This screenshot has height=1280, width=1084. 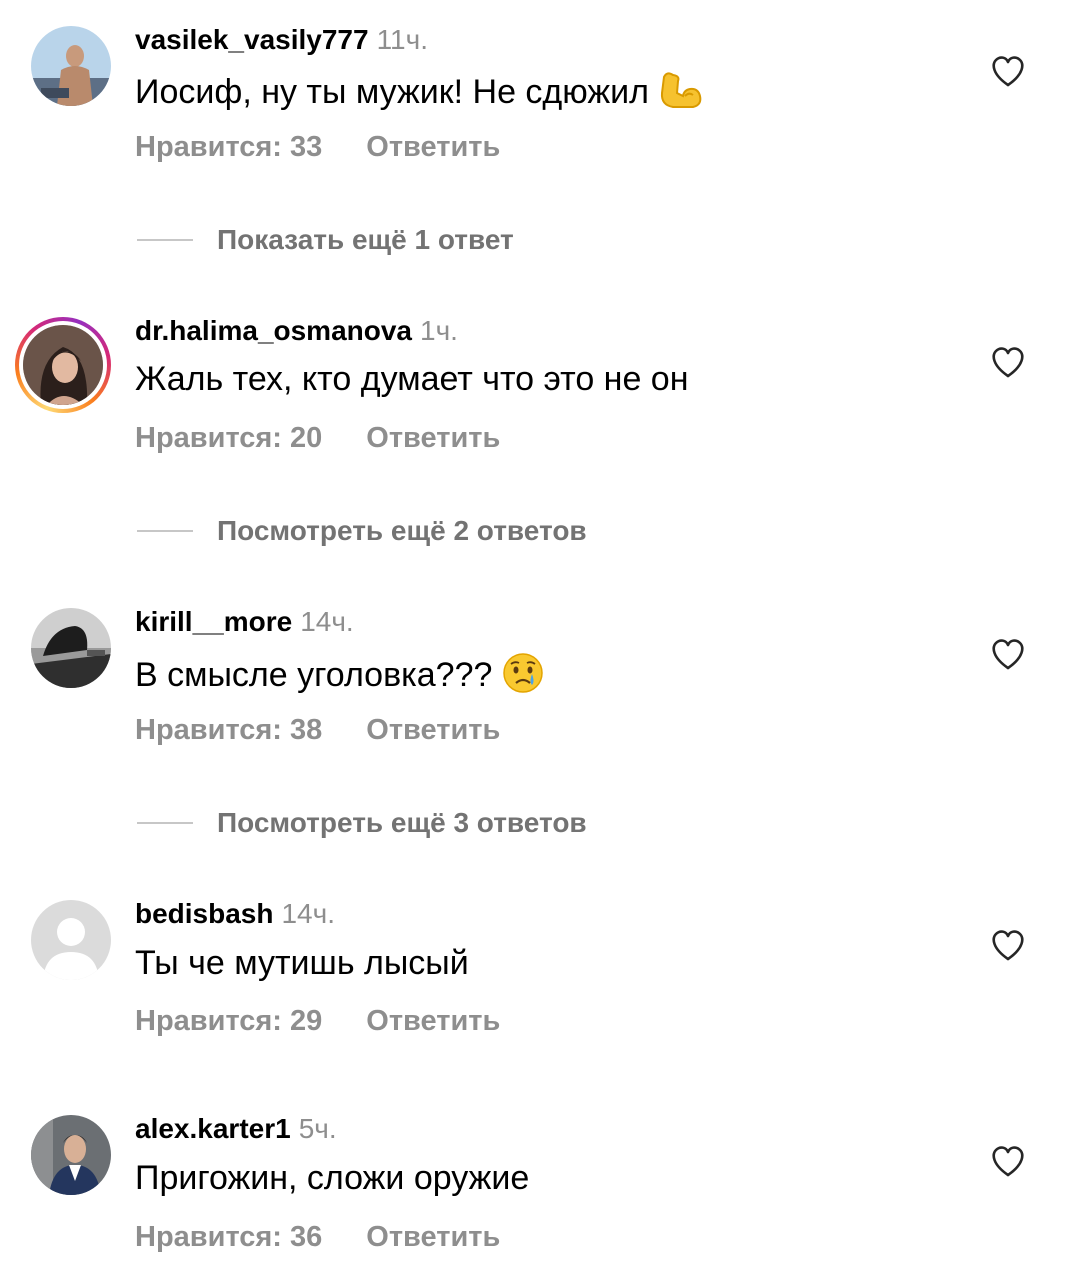 What do you see at coordinates (523, 677) in the screenshot?
I see `crying-face-icon` at bounding box center [523, 677].